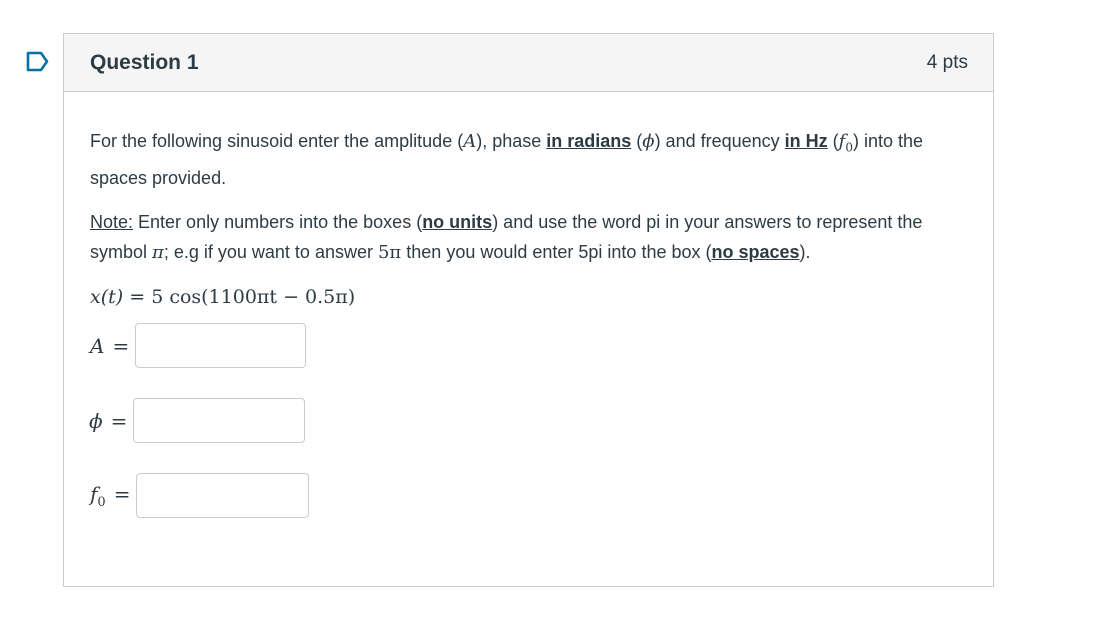 This screenshot has height=620, width=1098. What do you see at coordinates (806, 141) in the screenshot?
I see `emphasis-hz: in Hz` at bounding box center [806, 141].